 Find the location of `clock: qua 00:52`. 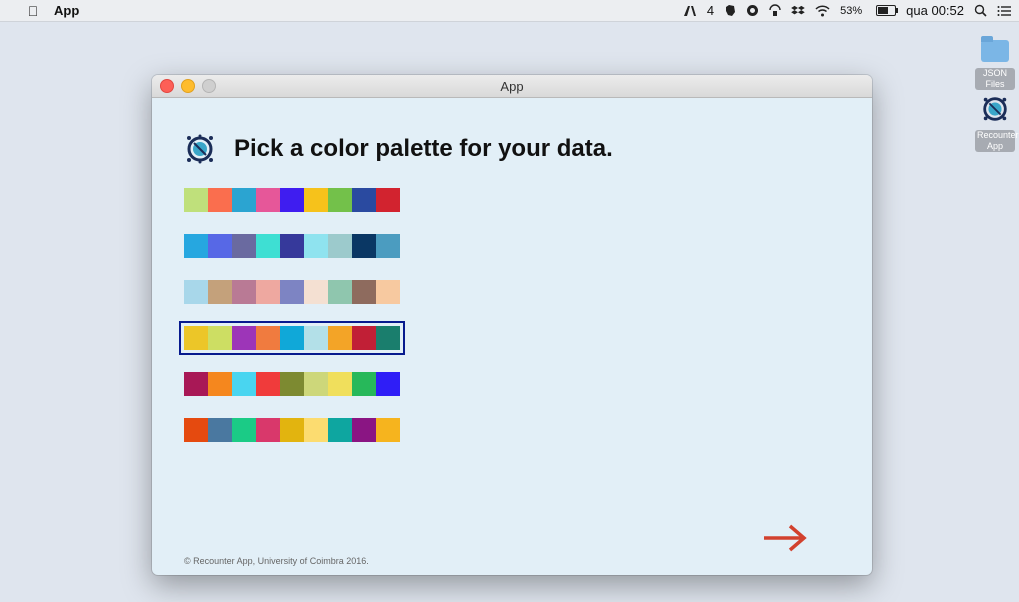

clock: qua 00:52 is located at coordinates (935, 10).